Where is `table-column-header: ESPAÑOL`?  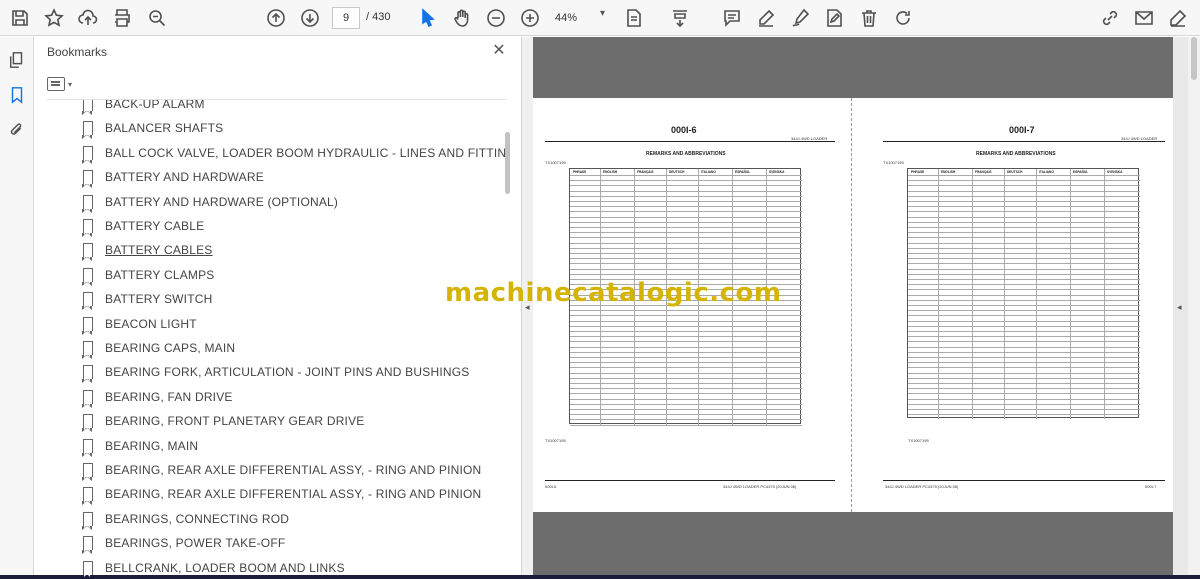
table-column-header: ESPAÑOL is located at coordinates (743, 172).